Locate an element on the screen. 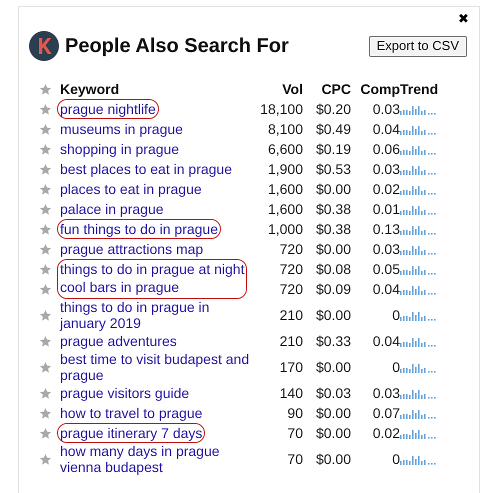 The height and width of the screenshot is (493, 498). keyword-link: how many days in prague vienna budapest is located at coordinates (156, 459).